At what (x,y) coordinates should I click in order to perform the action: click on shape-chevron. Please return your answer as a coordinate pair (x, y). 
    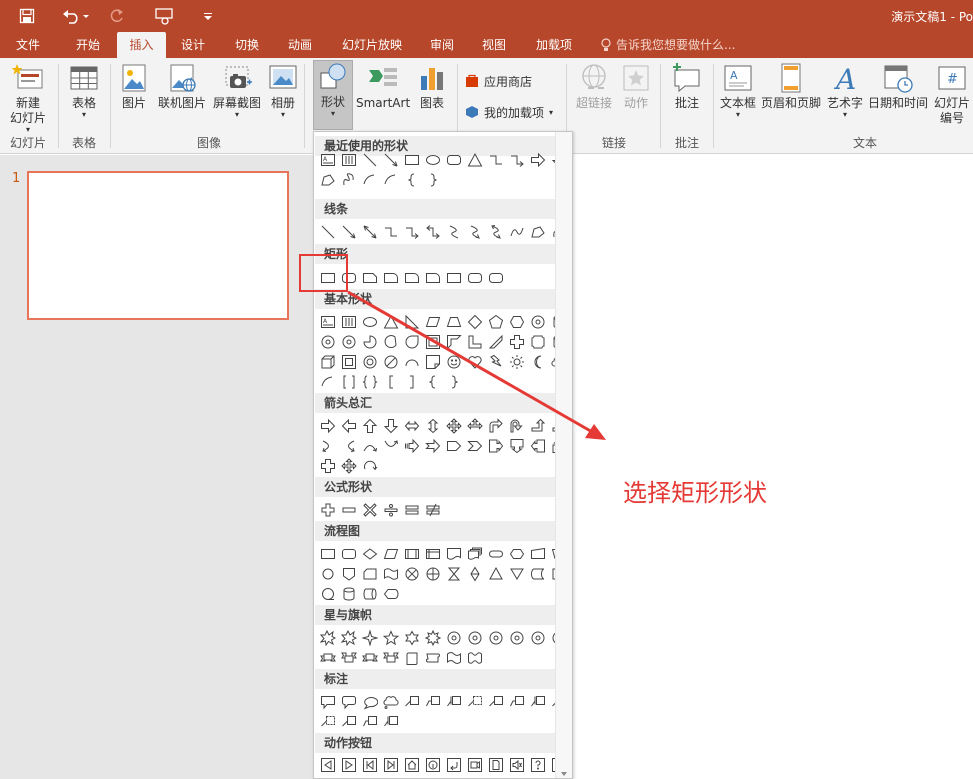
    Looking at the image, I should click on (475, 446).